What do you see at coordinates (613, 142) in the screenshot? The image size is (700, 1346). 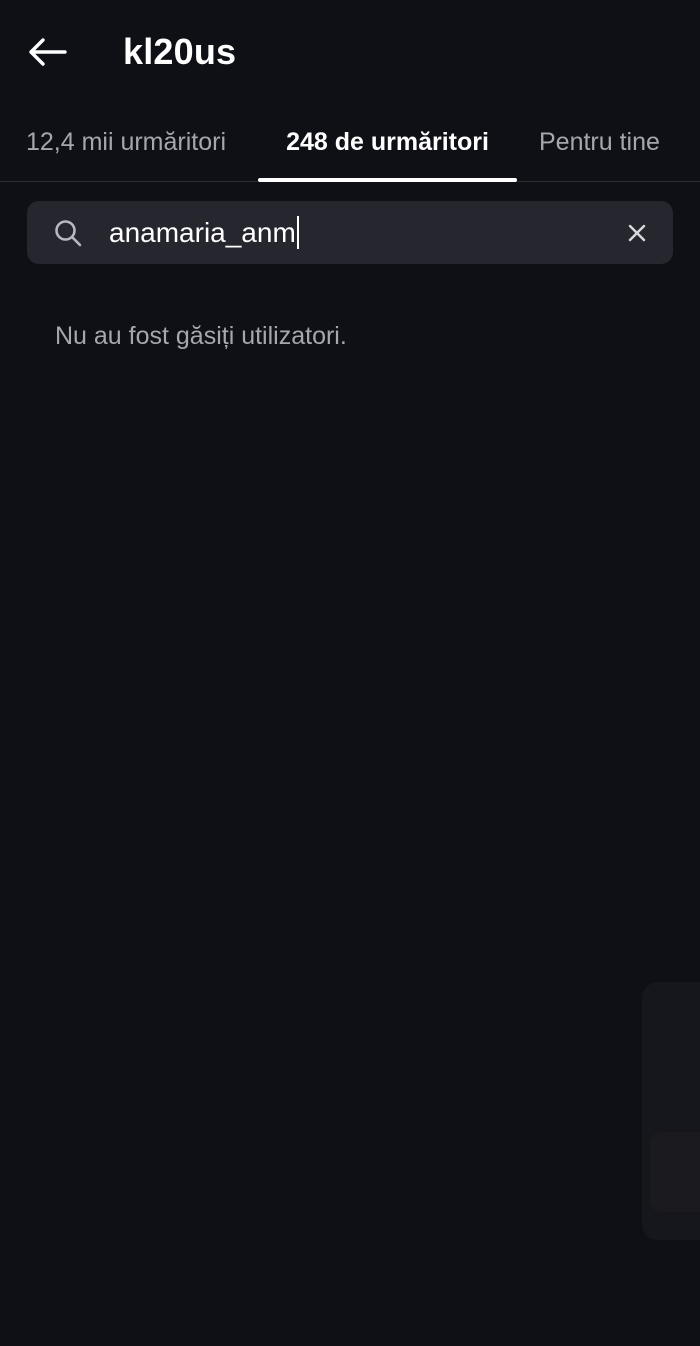 I see `tab-for-you: Pentru tine` at bounding box center [613, 142].